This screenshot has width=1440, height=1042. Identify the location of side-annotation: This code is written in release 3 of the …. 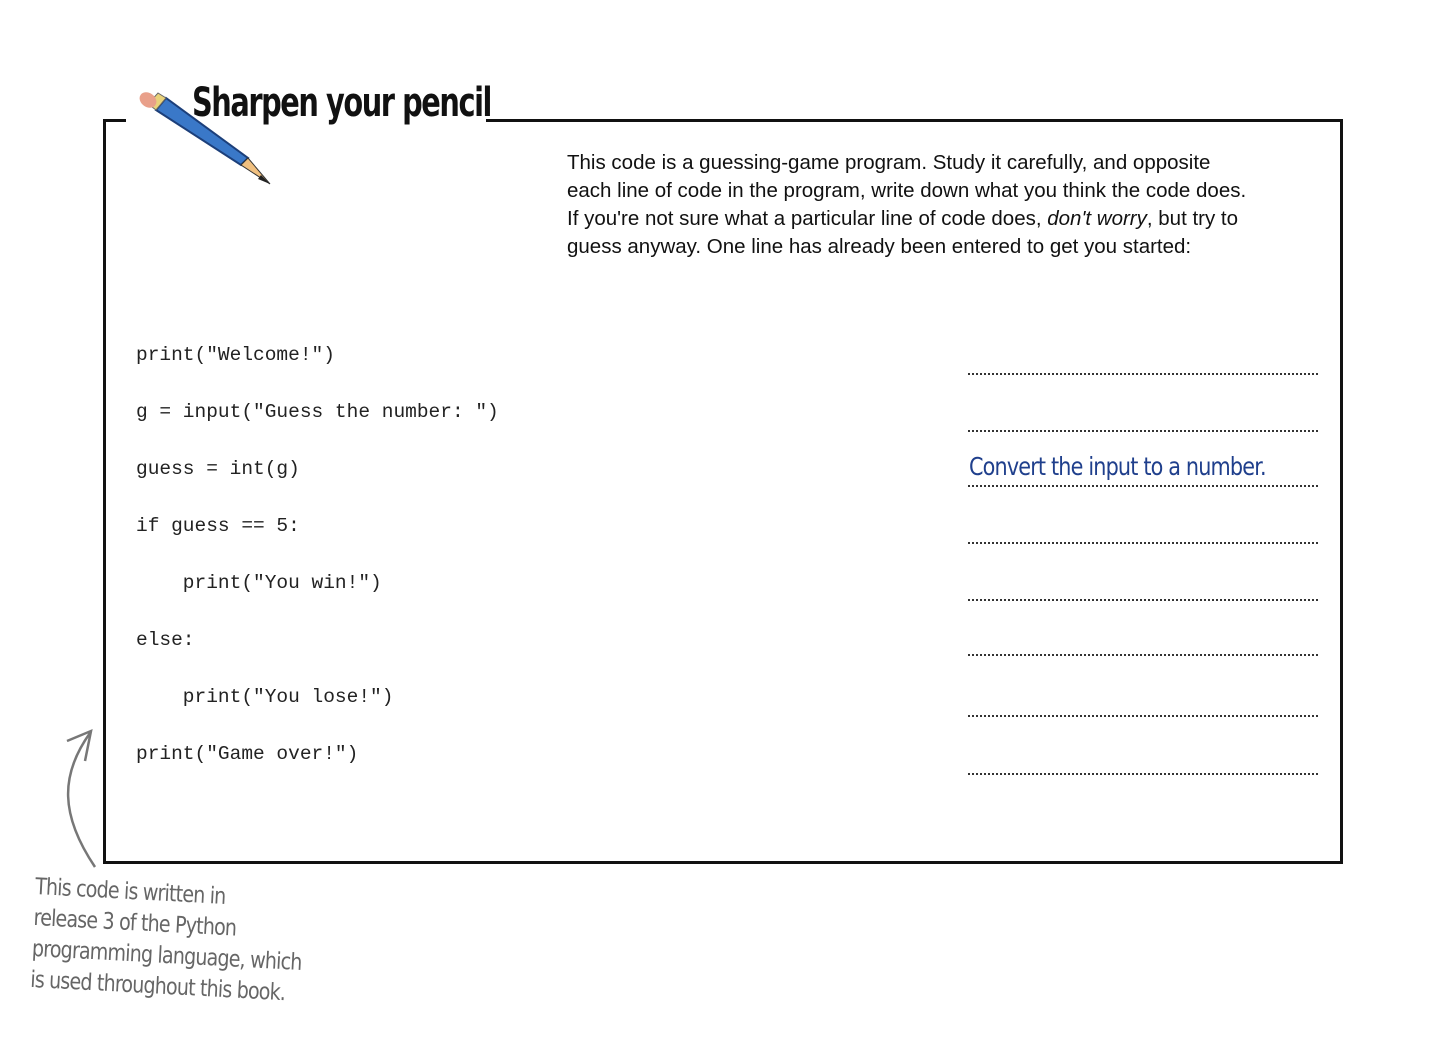
(168, 941).